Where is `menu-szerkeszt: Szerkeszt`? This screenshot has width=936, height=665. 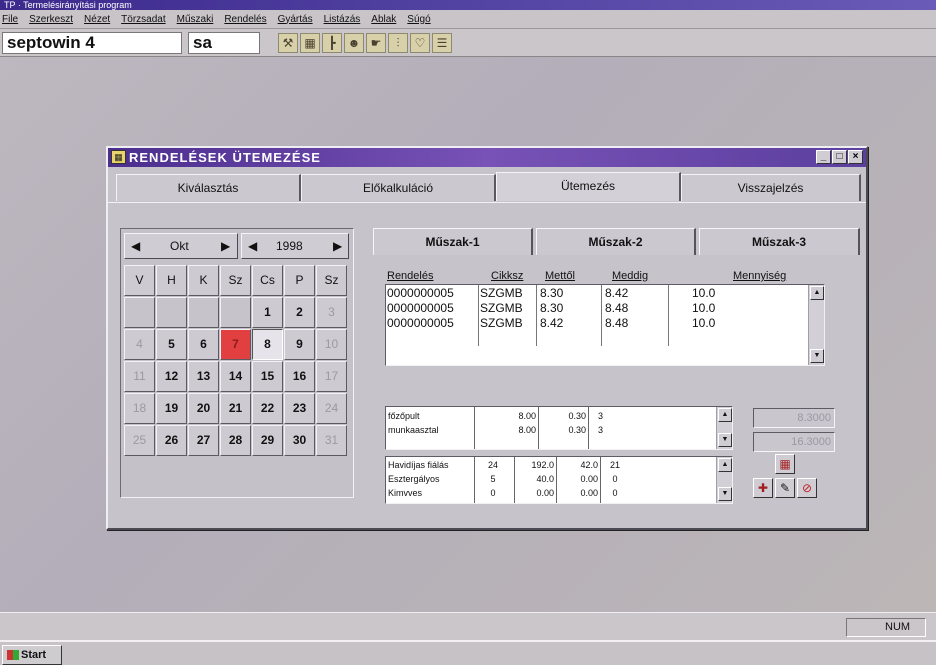 menu-szerkeszt: Szerkeszt is located at coordinates (51, 19).